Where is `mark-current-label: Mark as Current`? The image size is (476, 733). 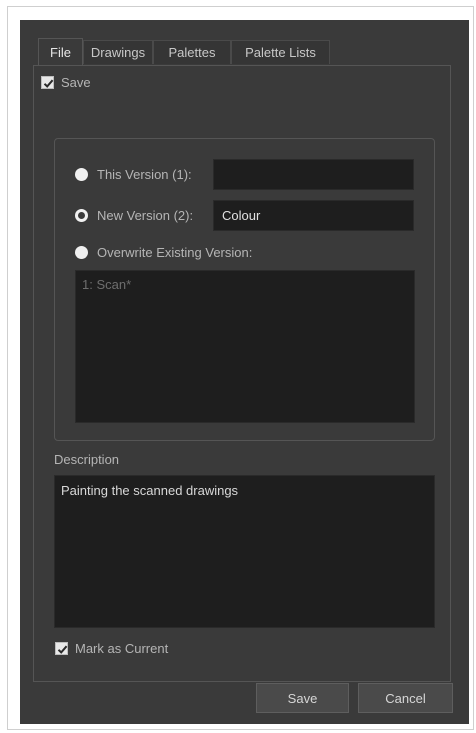
mark-current-label: Mark as Current is located at coordinates (122, 648).